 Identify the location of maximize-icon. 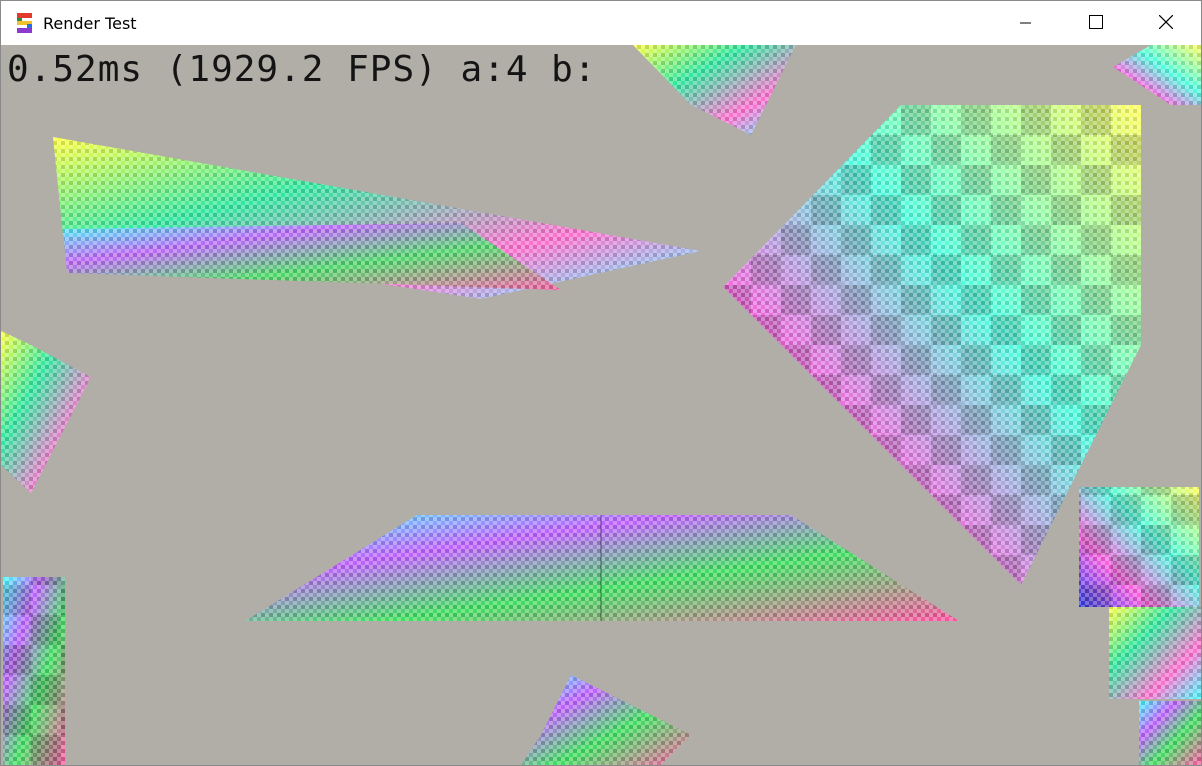
(1096, 23).